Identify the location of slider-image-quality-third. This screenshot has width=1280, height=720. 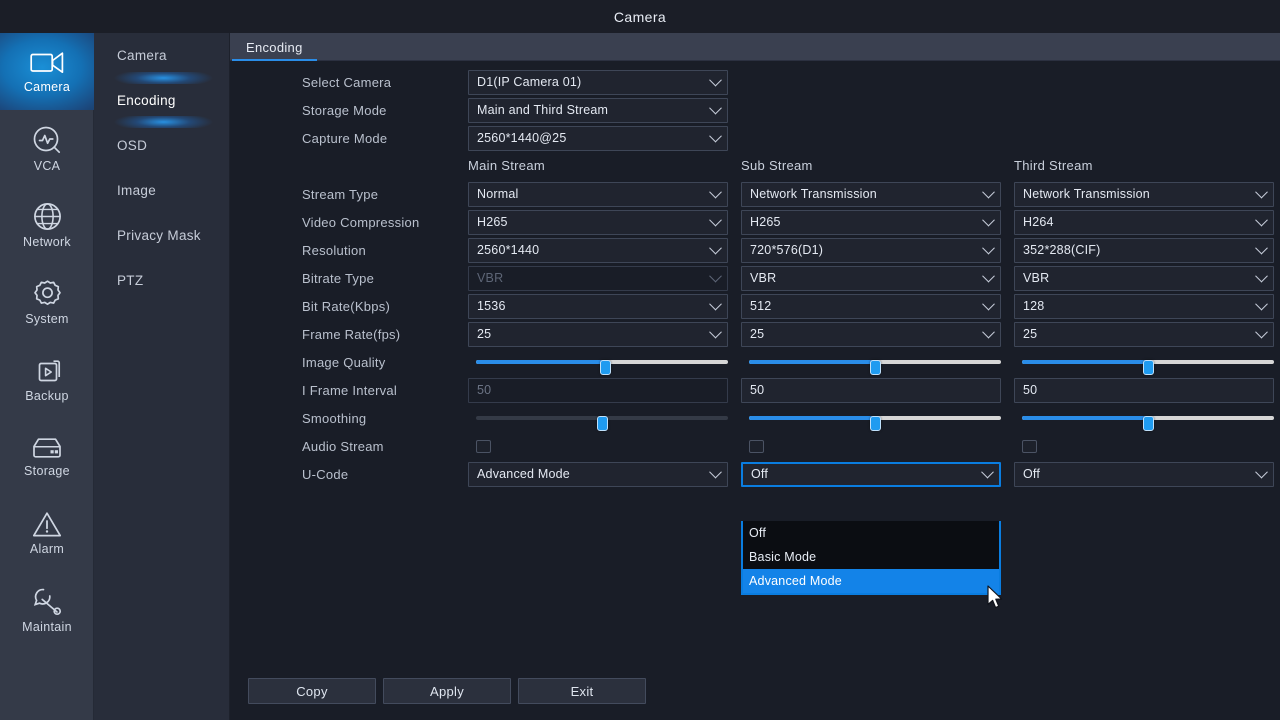
(1144, 362).